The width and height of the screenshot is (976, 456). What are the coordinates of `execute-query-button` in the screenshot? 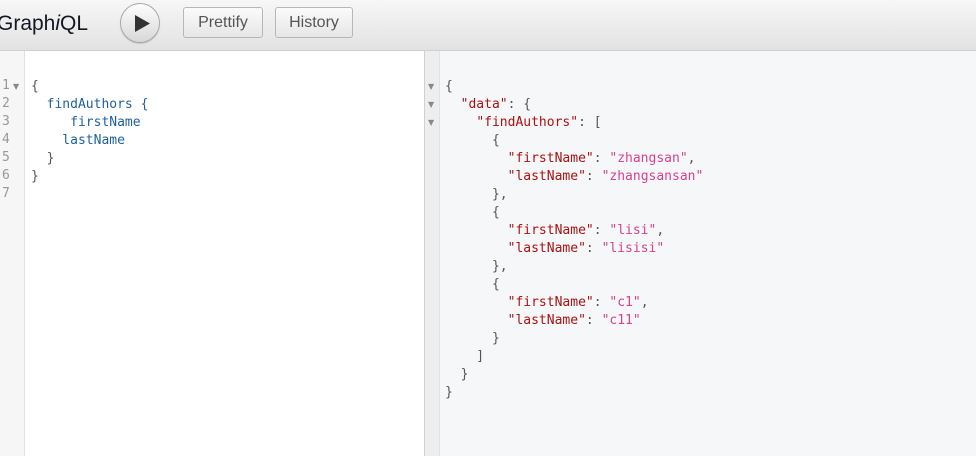 It's located at (140, 23).